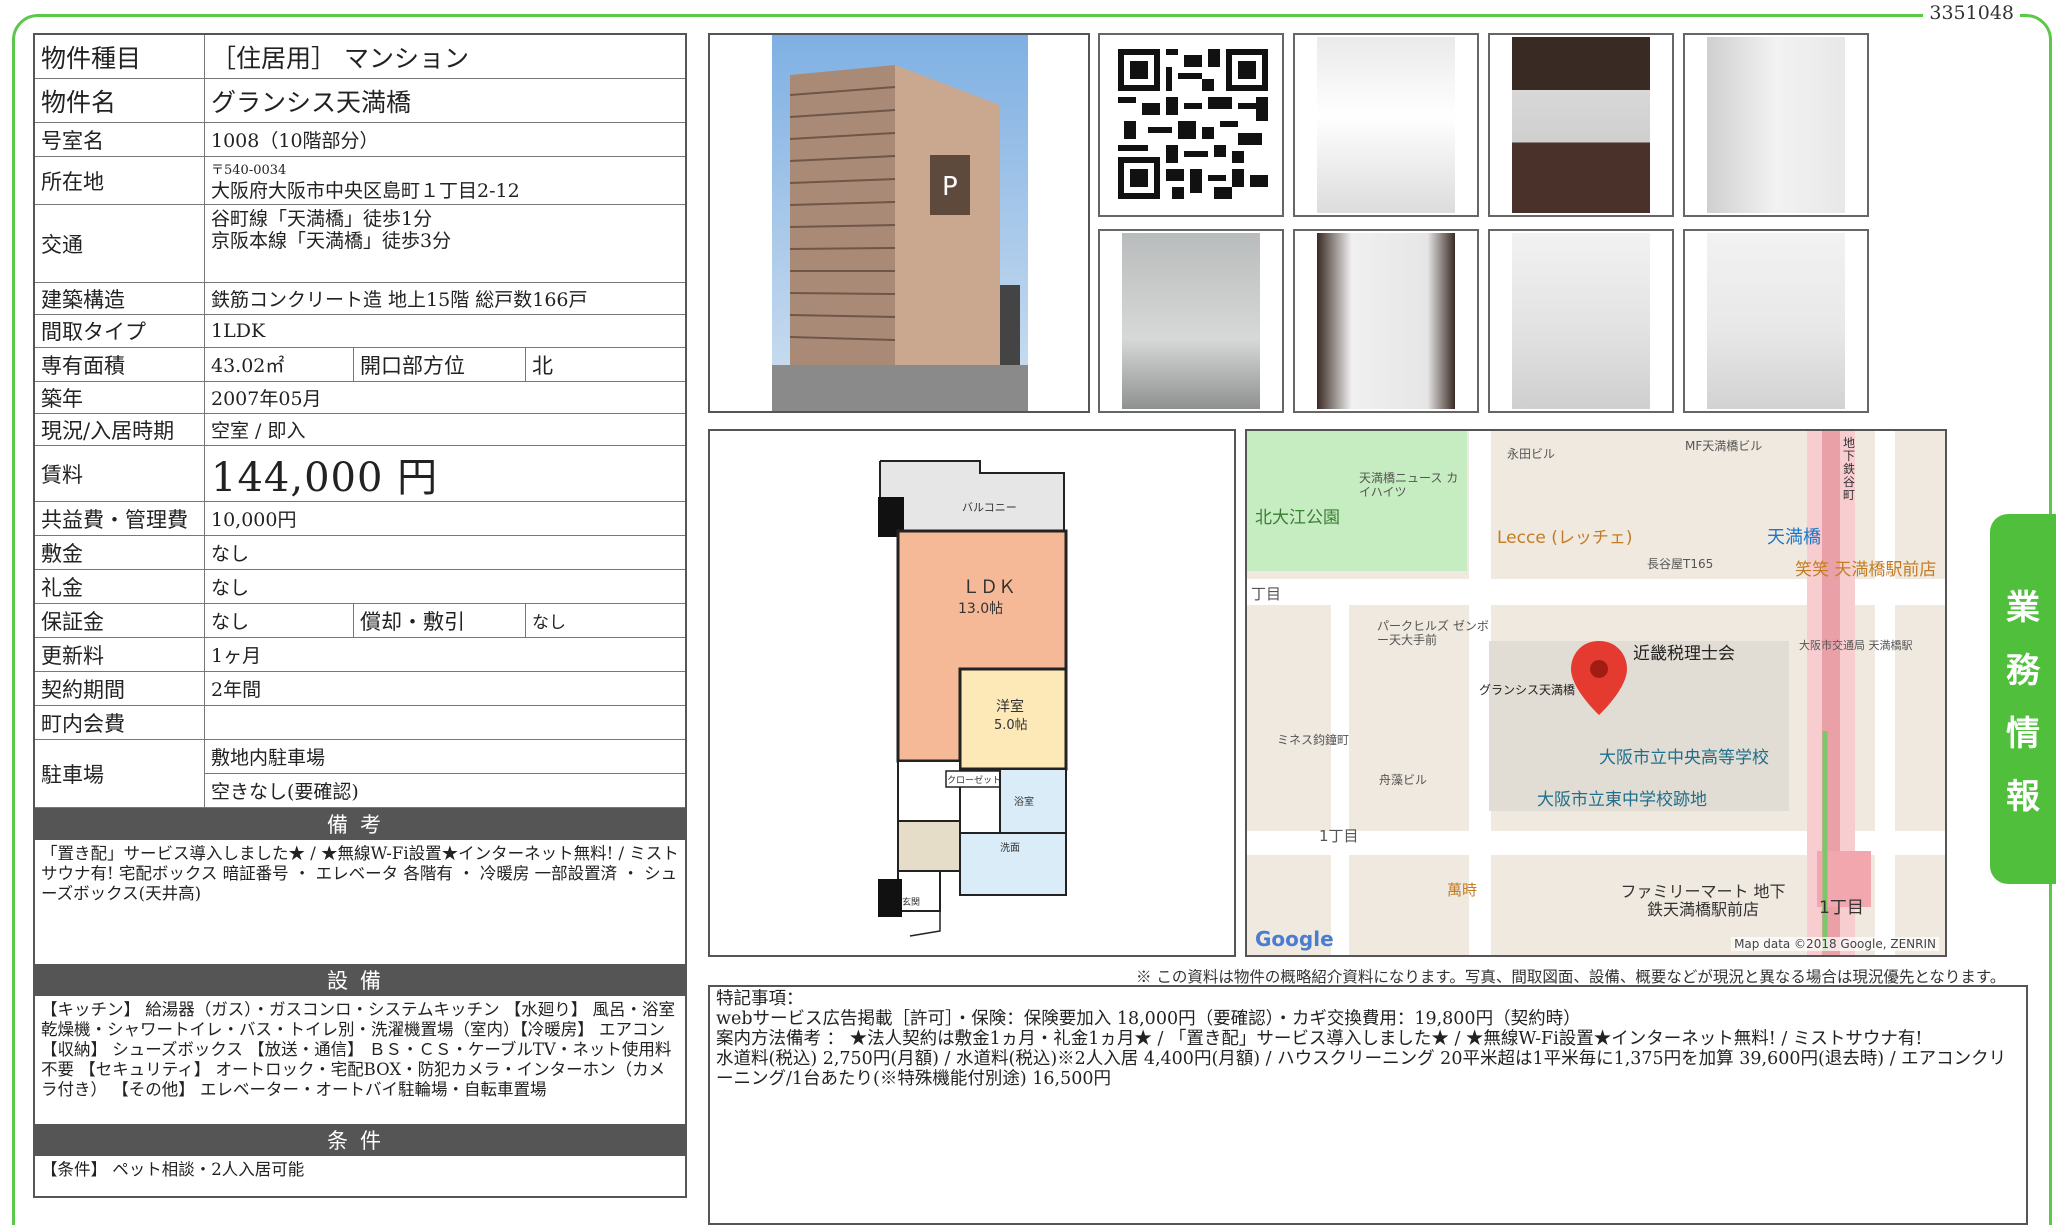 The height and width of the screenshot is (1225, 2056). What do you see at coordinates (322, 219) in the screenshot?
I see `transit-line-1: 谷町線「天満橋」徒歩1分` at bounding box center [322, 219].